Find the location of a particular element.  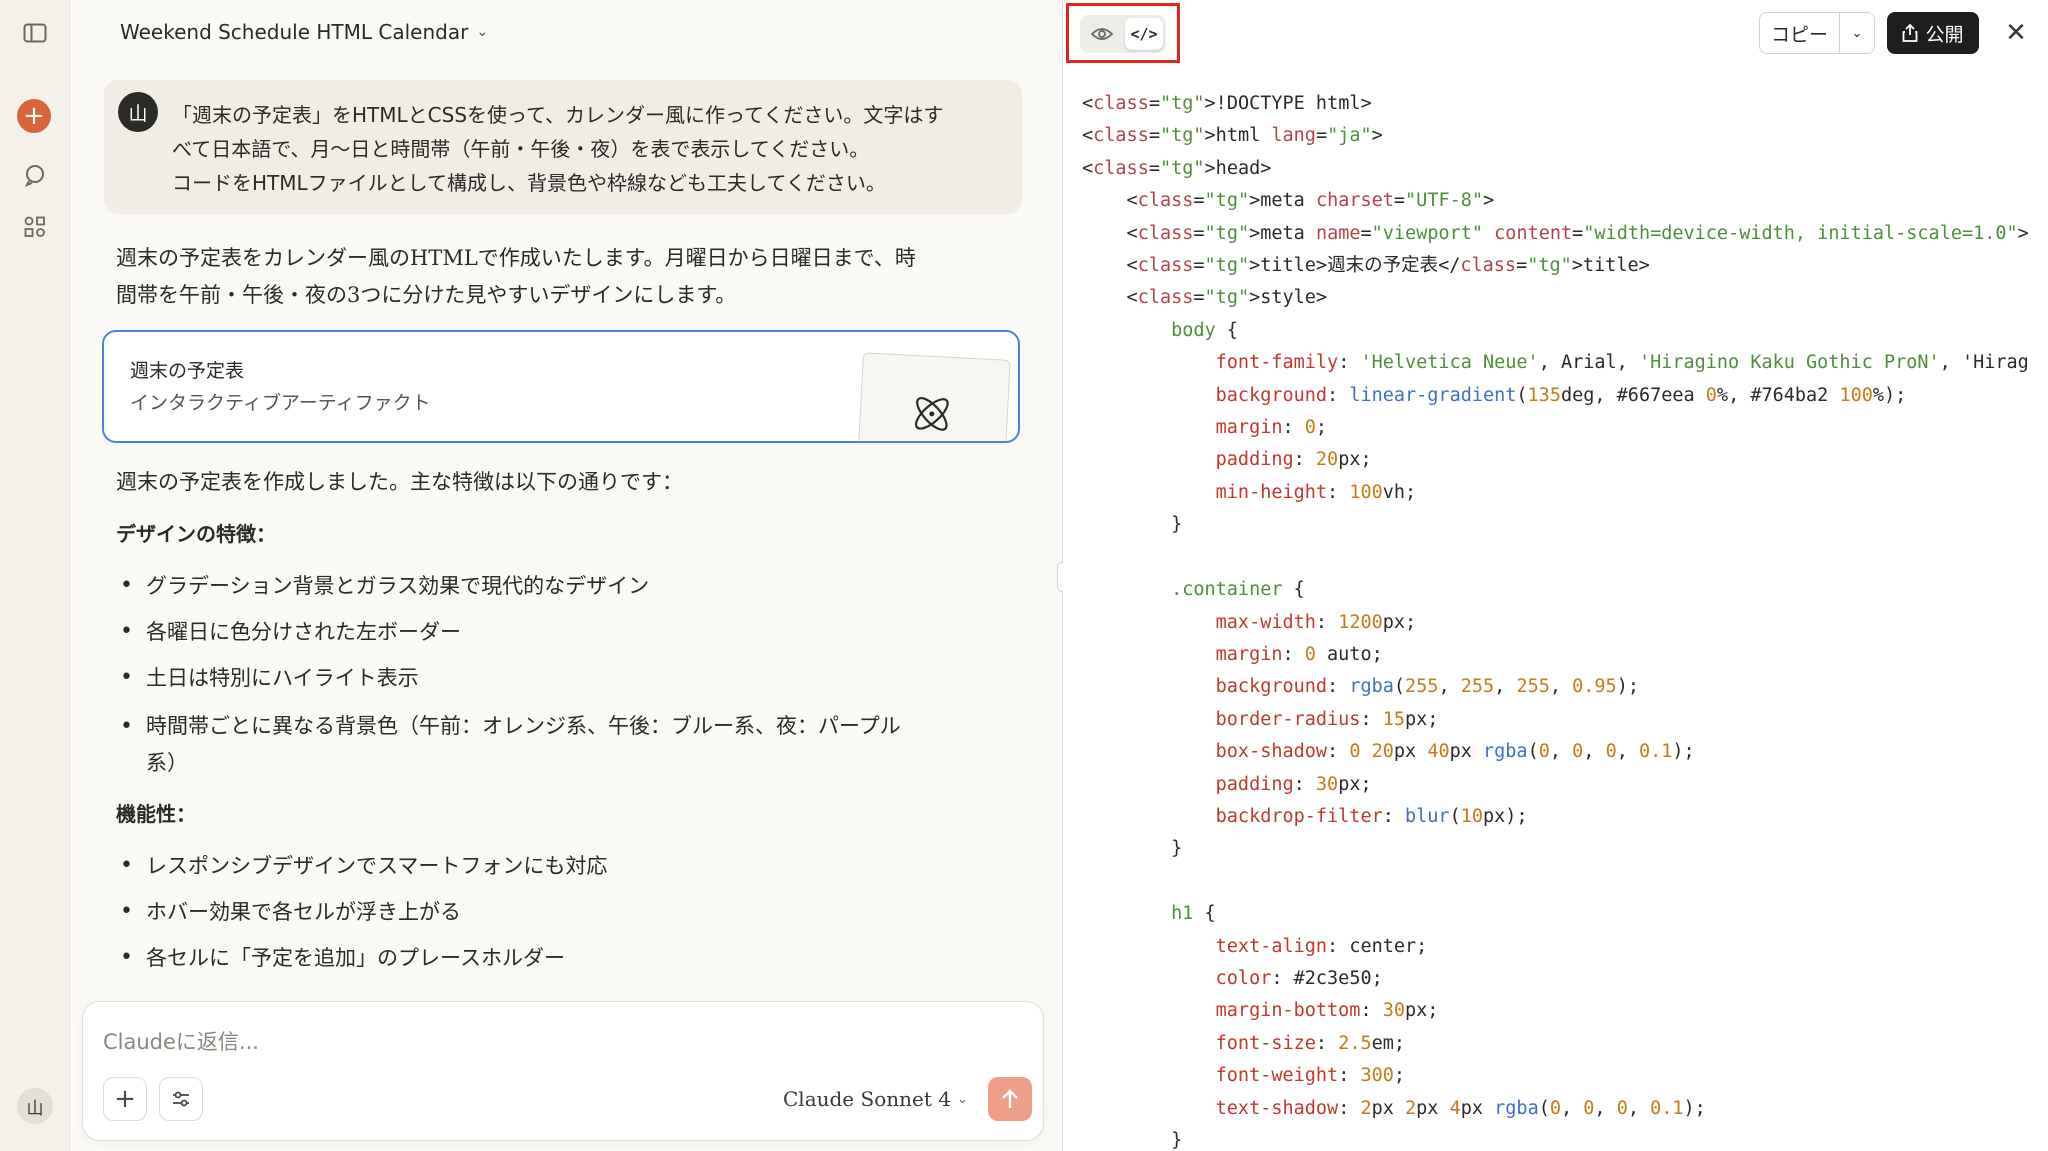

model-selector: Claude Sonnet 4 ⌄ is located at coordinates (875, 1099).